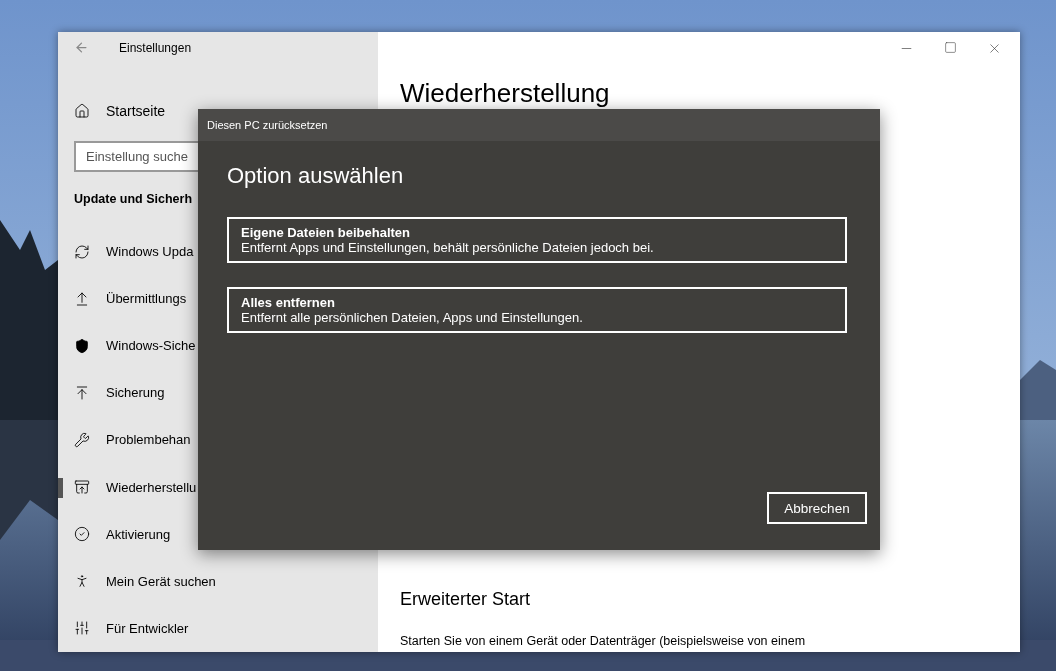 The width and height of the screenshot is (1056, 671). I want to click on back-icon, so click(81, 48).